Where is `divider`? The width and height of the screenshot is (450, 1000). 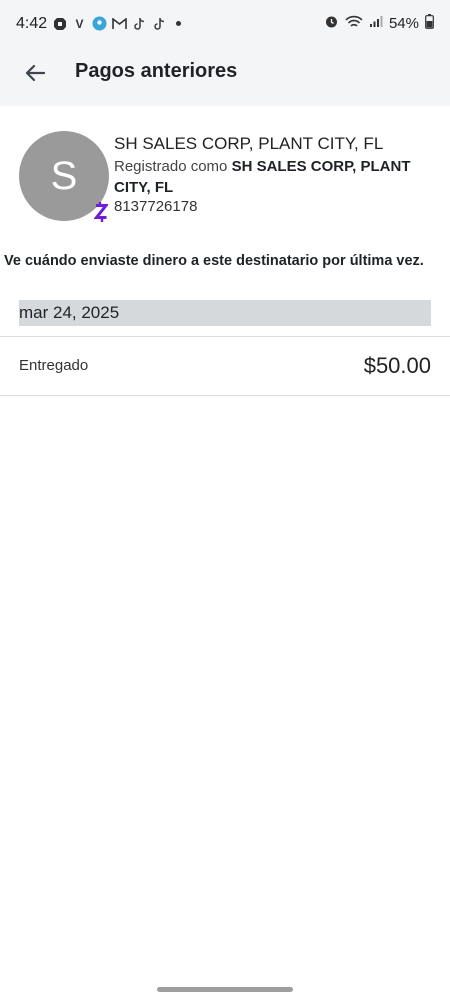 divider is located at coordinates (225, 395).